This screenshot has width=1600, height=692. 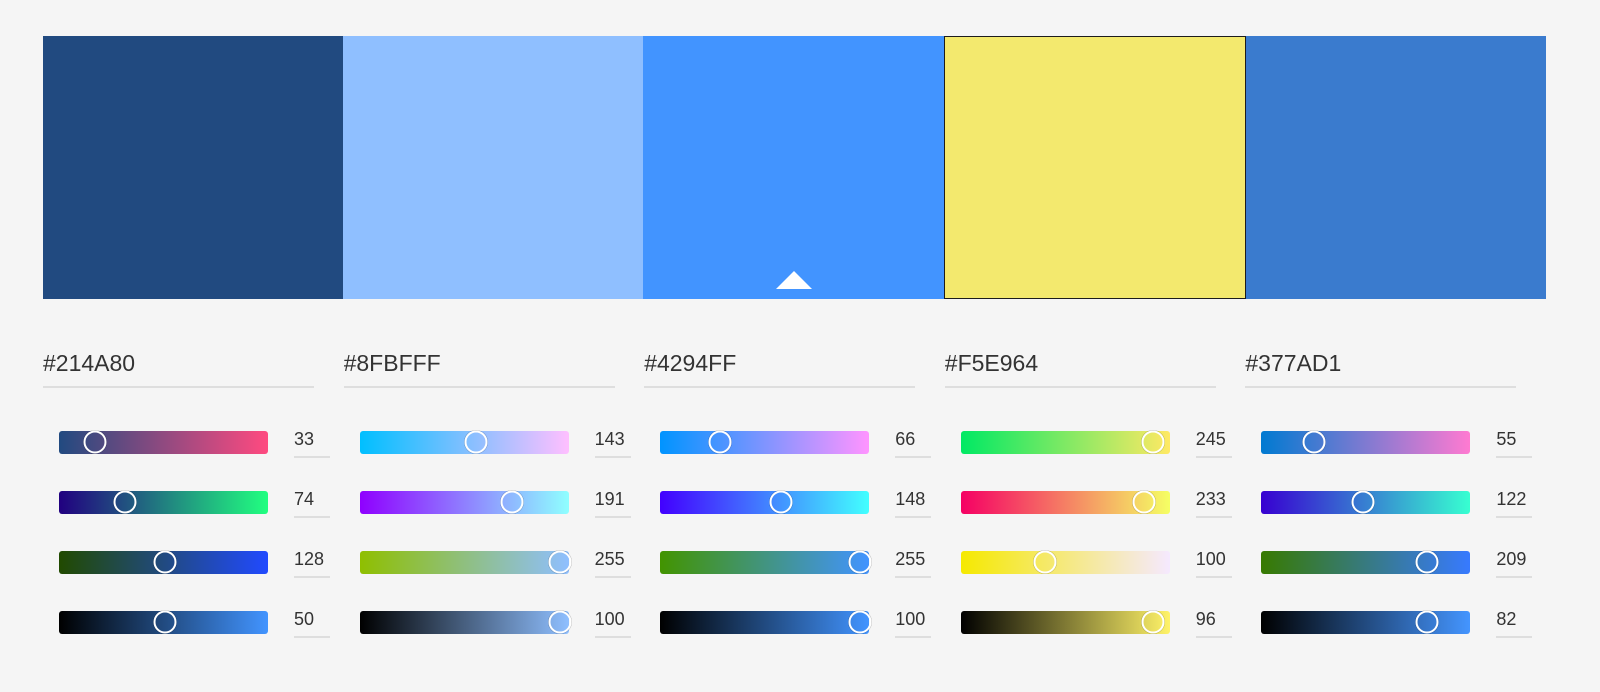 I want to click on active-swatch-caret-icon, so click(x=793, y=280).